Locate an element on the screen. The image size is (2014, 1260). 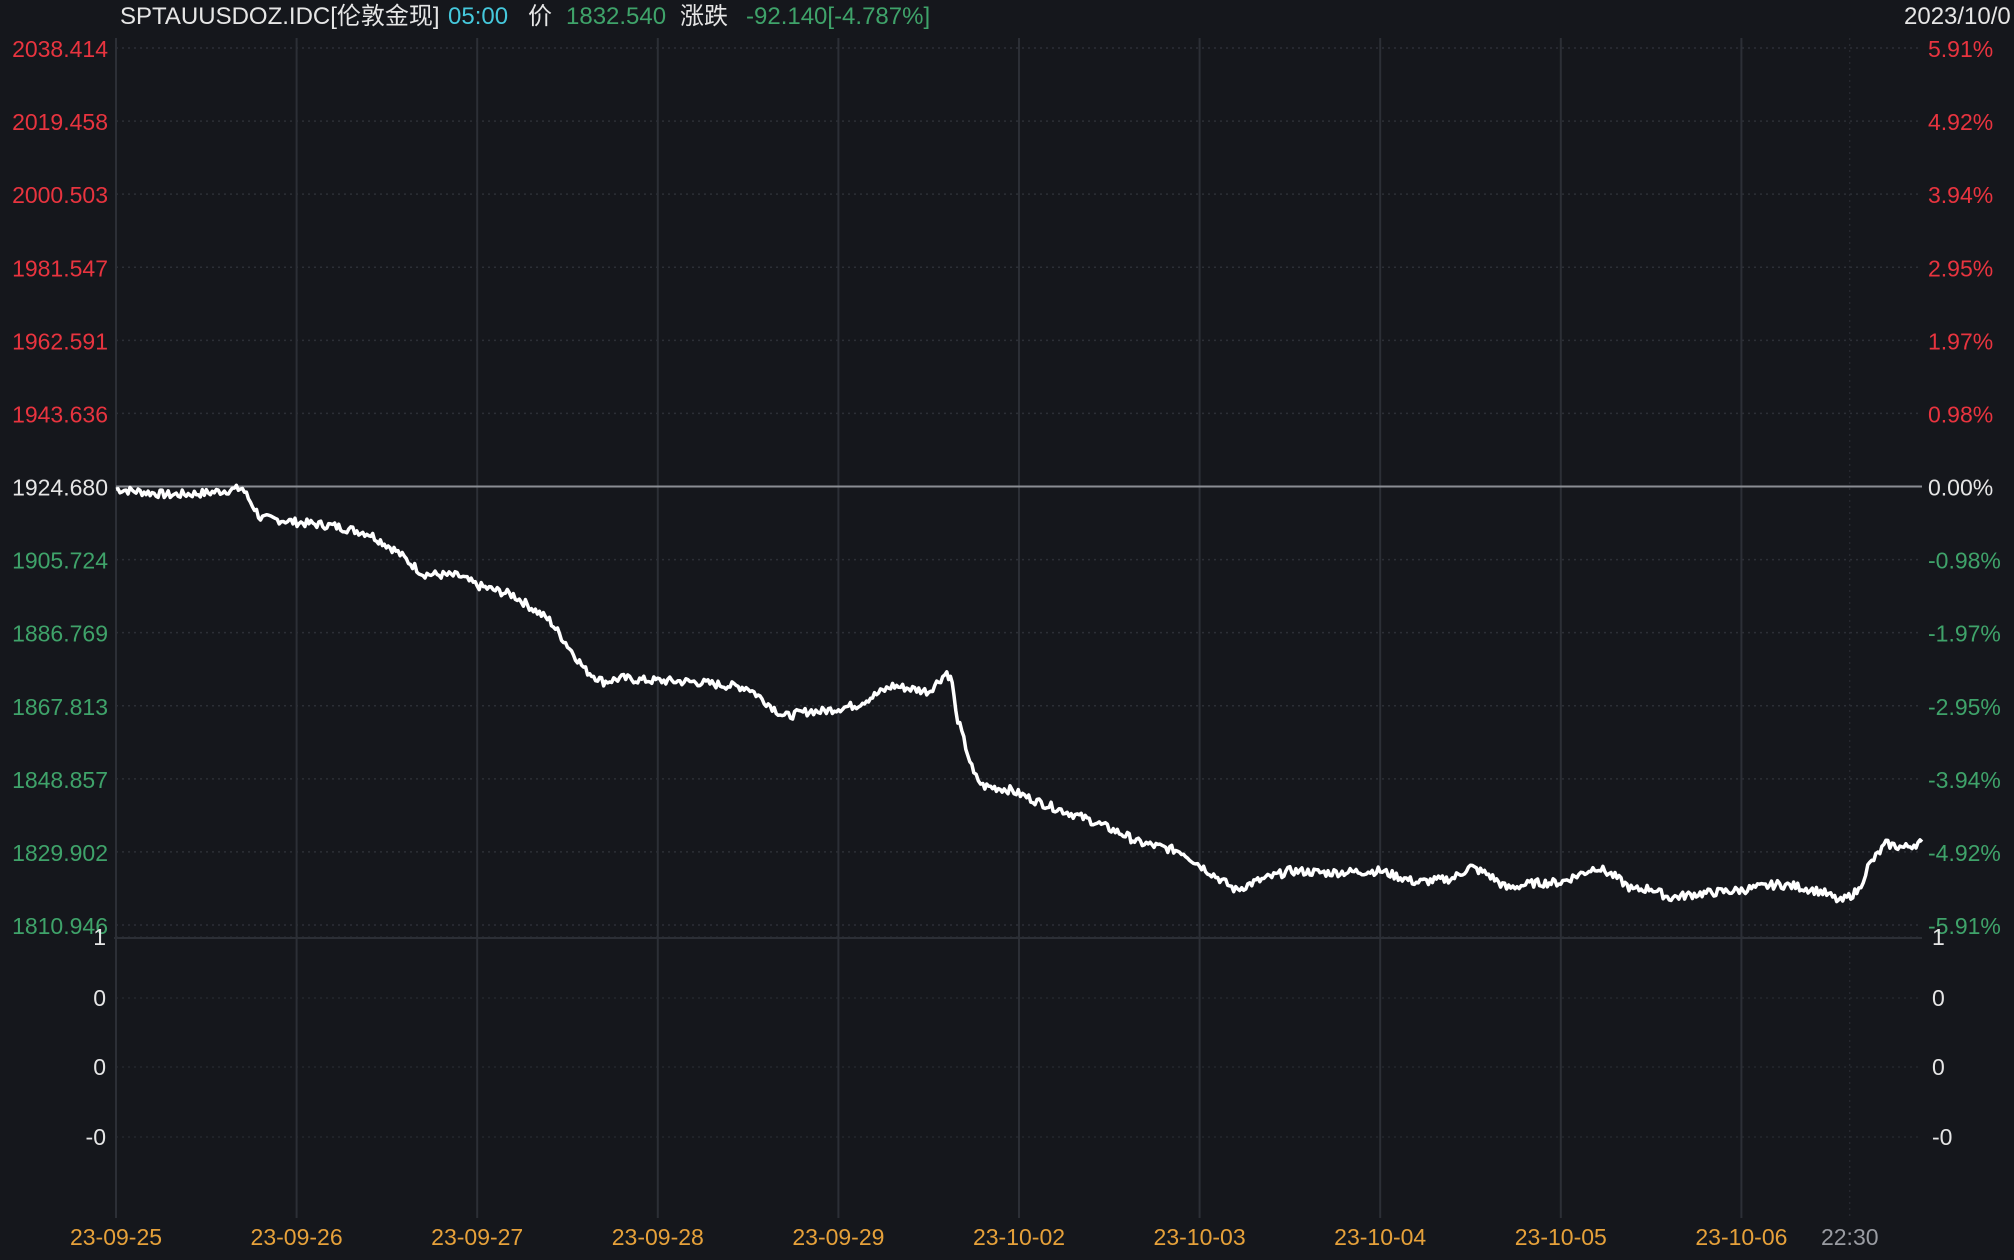
price-tick-label: 1905.724 is located at coordinates (60, 561).